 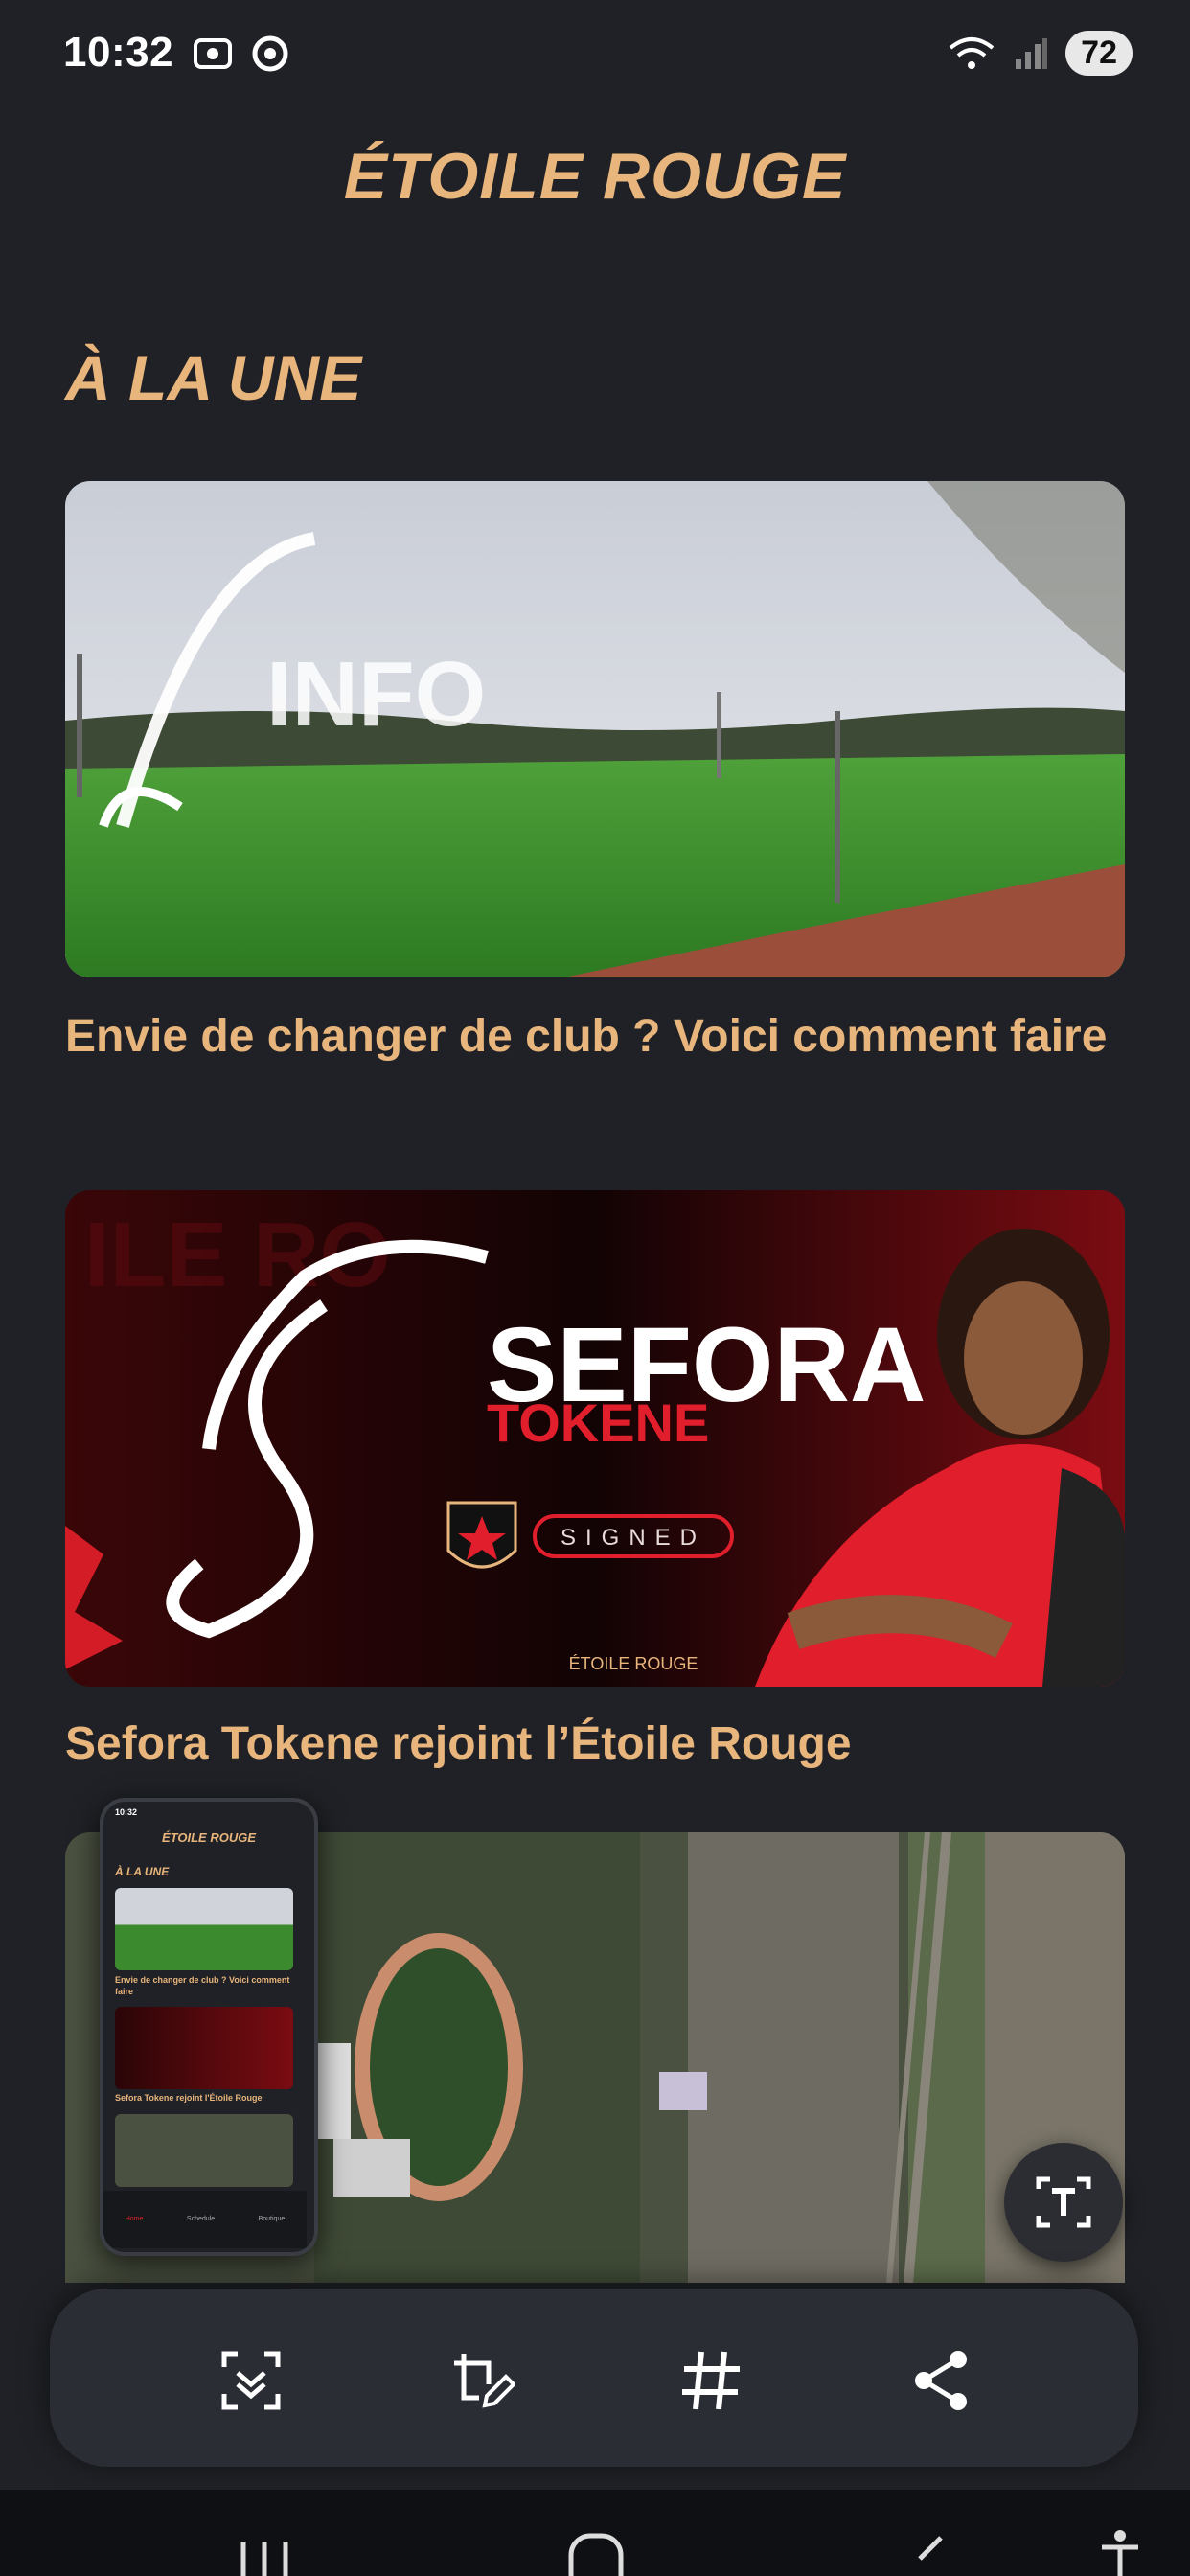 I want to click on extract-text-button, so click(x=1064, y=2202).